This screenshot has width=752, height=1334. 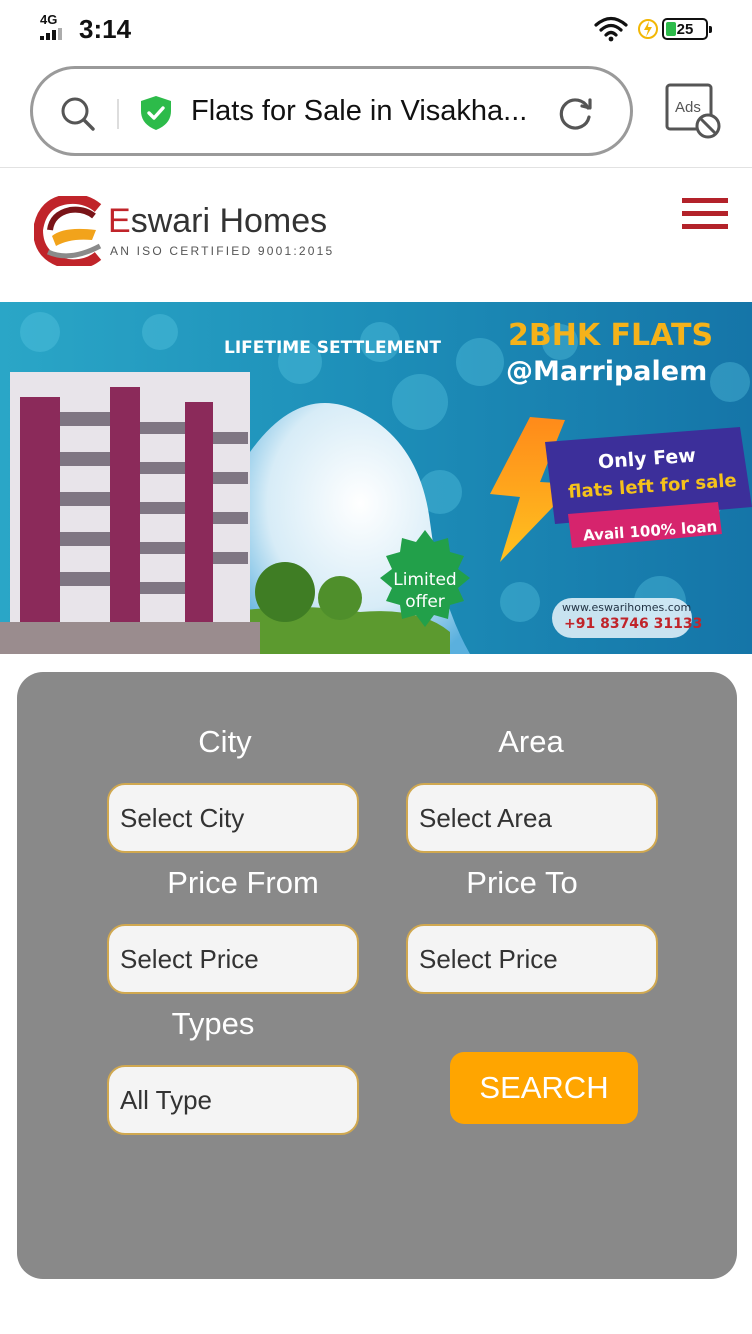 I want to click on ads-label: Ads, so click(x=688, y=107).